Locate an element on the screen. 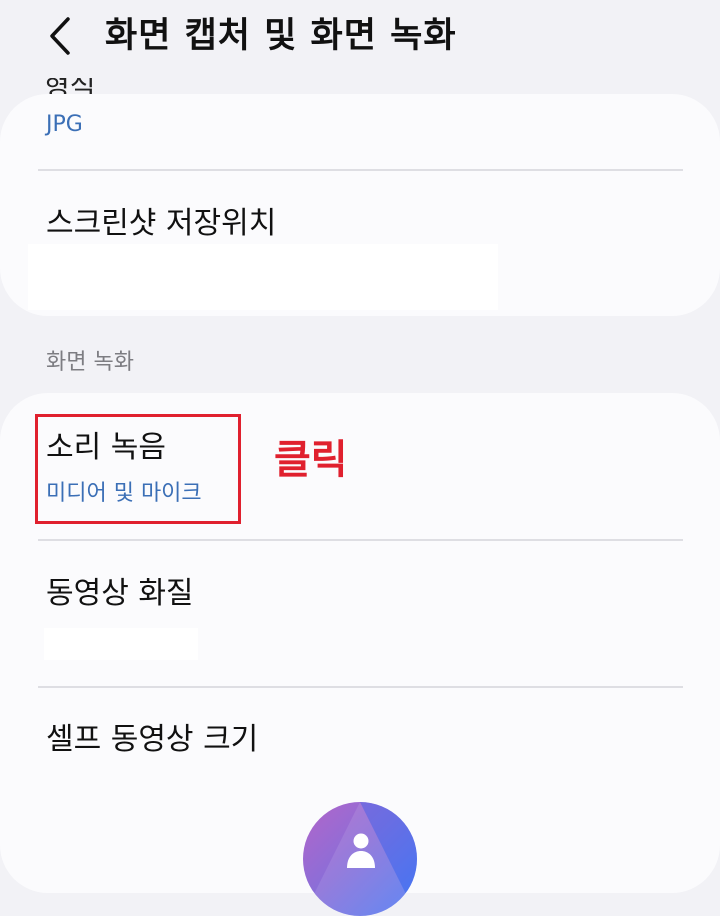 Image resolution: width=720 pixels, height=916 pixels. selfie-video-size-label: 셀프 동영상 크기 is located at coordinates (152, 739).